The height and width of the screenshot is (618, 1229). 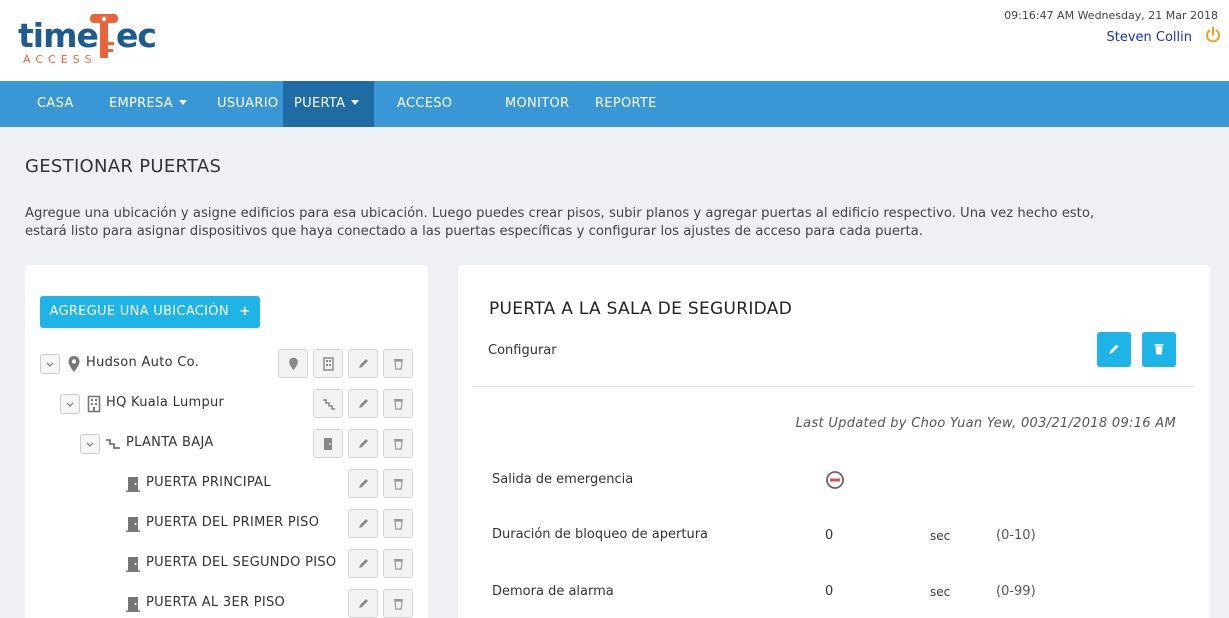 What do you see at coordinates (1213, 35) in the screenshot?
I see `power-icon` at bounding box center [1213, 35].